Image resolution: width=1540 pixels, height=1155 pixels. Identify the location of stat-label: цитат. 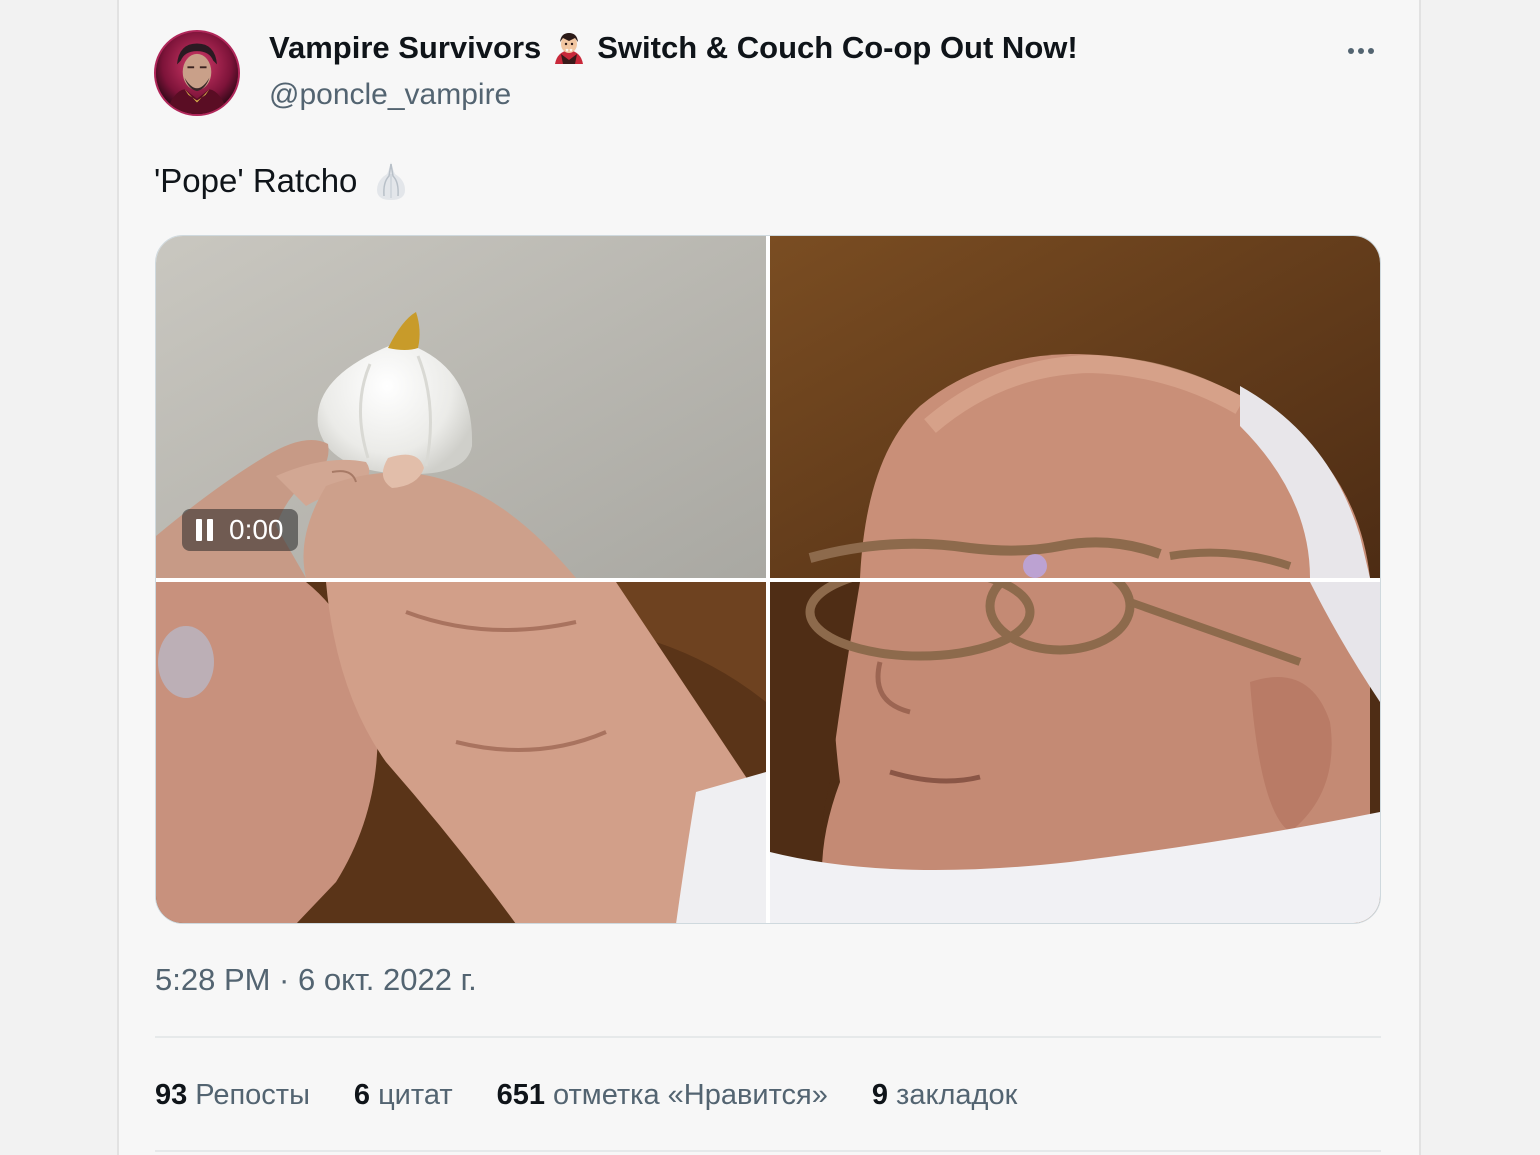
(415, 1095).